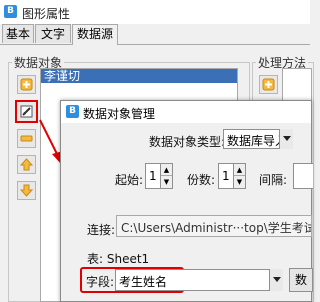  I want to click on field-dropdown-button, so click(276, 280).